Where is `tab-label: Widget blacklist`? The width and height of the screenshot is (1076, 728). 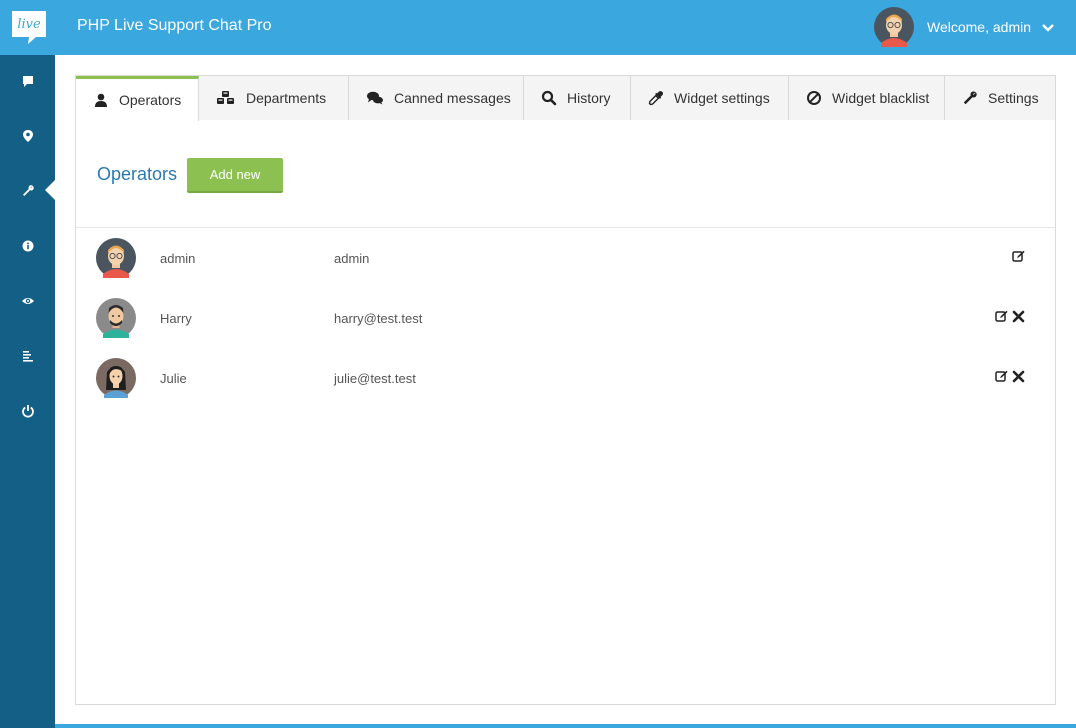 tab-label: Widget blacklist is located at coordinates (881, 98).